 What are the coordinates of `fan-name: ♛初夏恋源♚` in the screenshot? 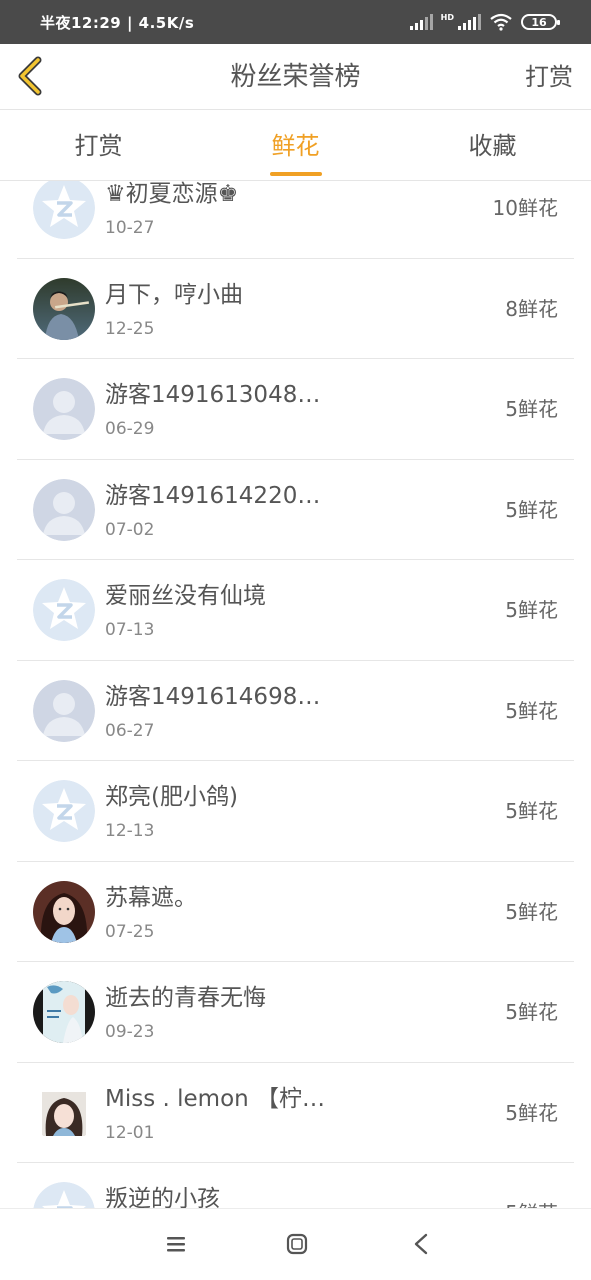 It's located at (172, 194).